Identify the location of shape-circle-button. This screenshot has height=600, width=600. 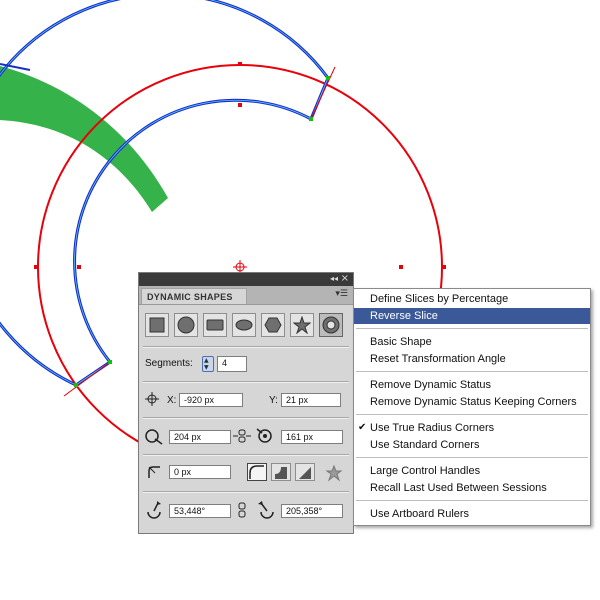
(186, 325).